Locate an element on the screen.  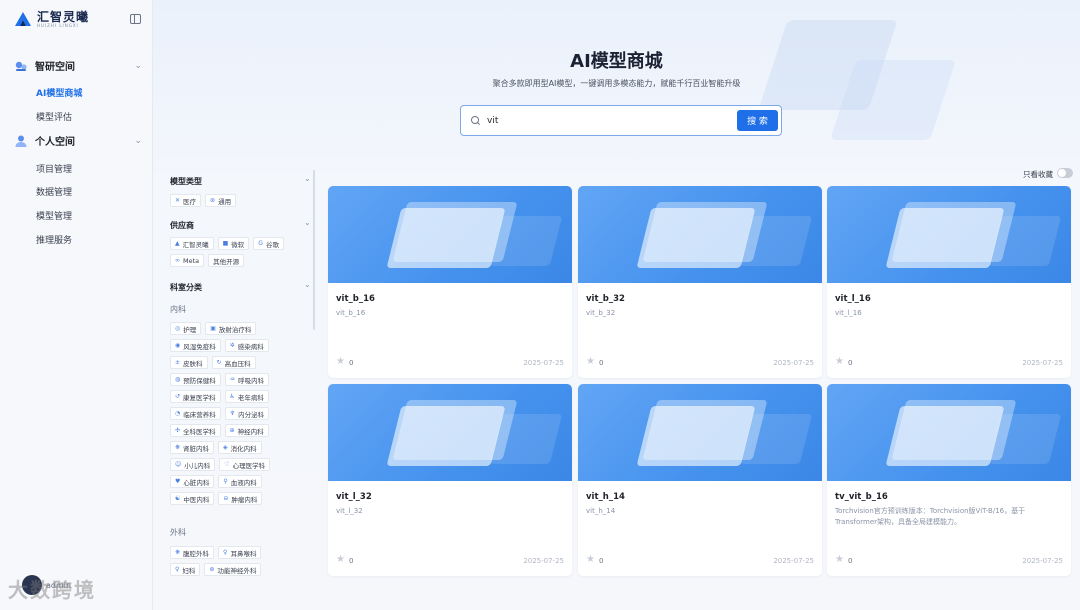
research-space-icon is located at coordinates (21, 66).